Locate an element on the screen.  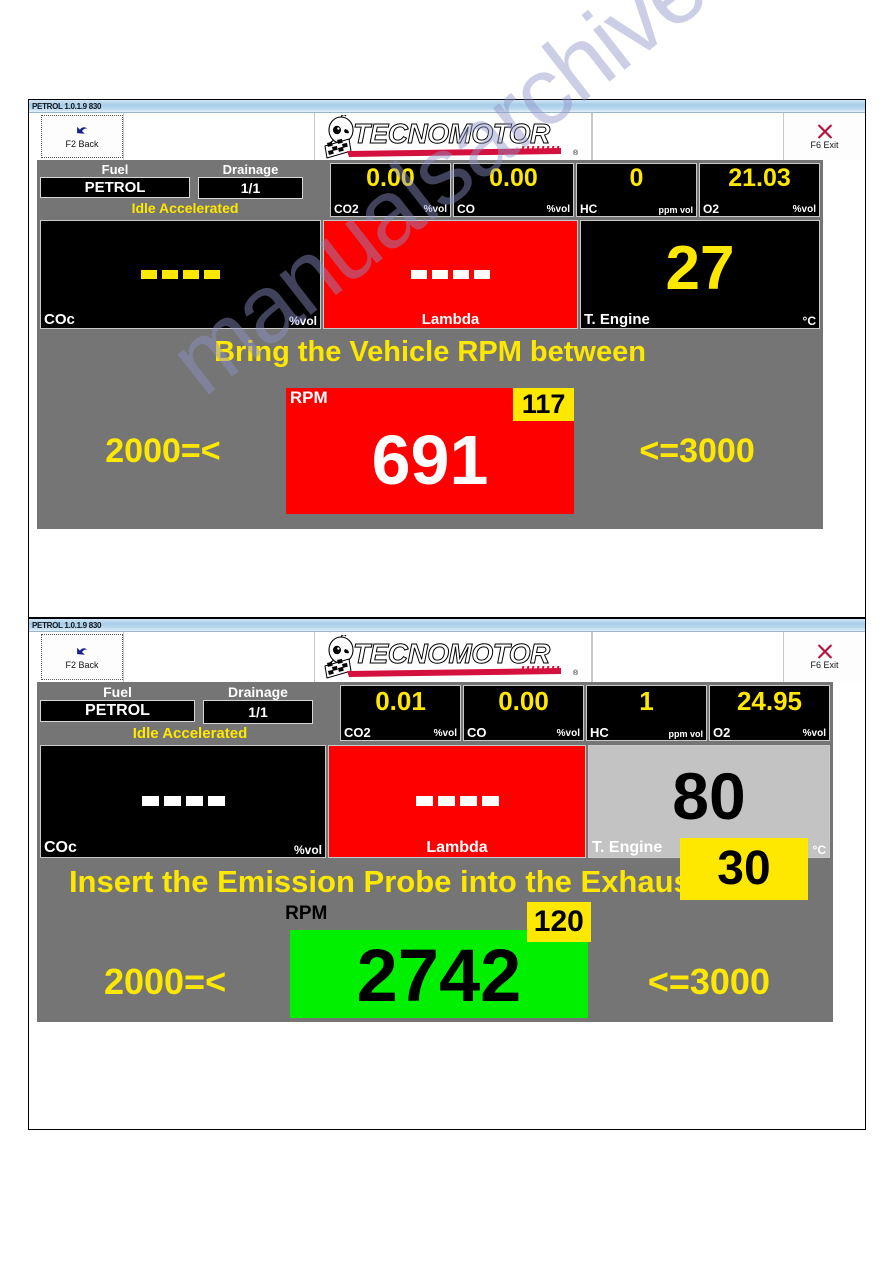
rpm-row-1: 2000=< RPM 691 117 <=3000 is located at coordinates (430, 451).